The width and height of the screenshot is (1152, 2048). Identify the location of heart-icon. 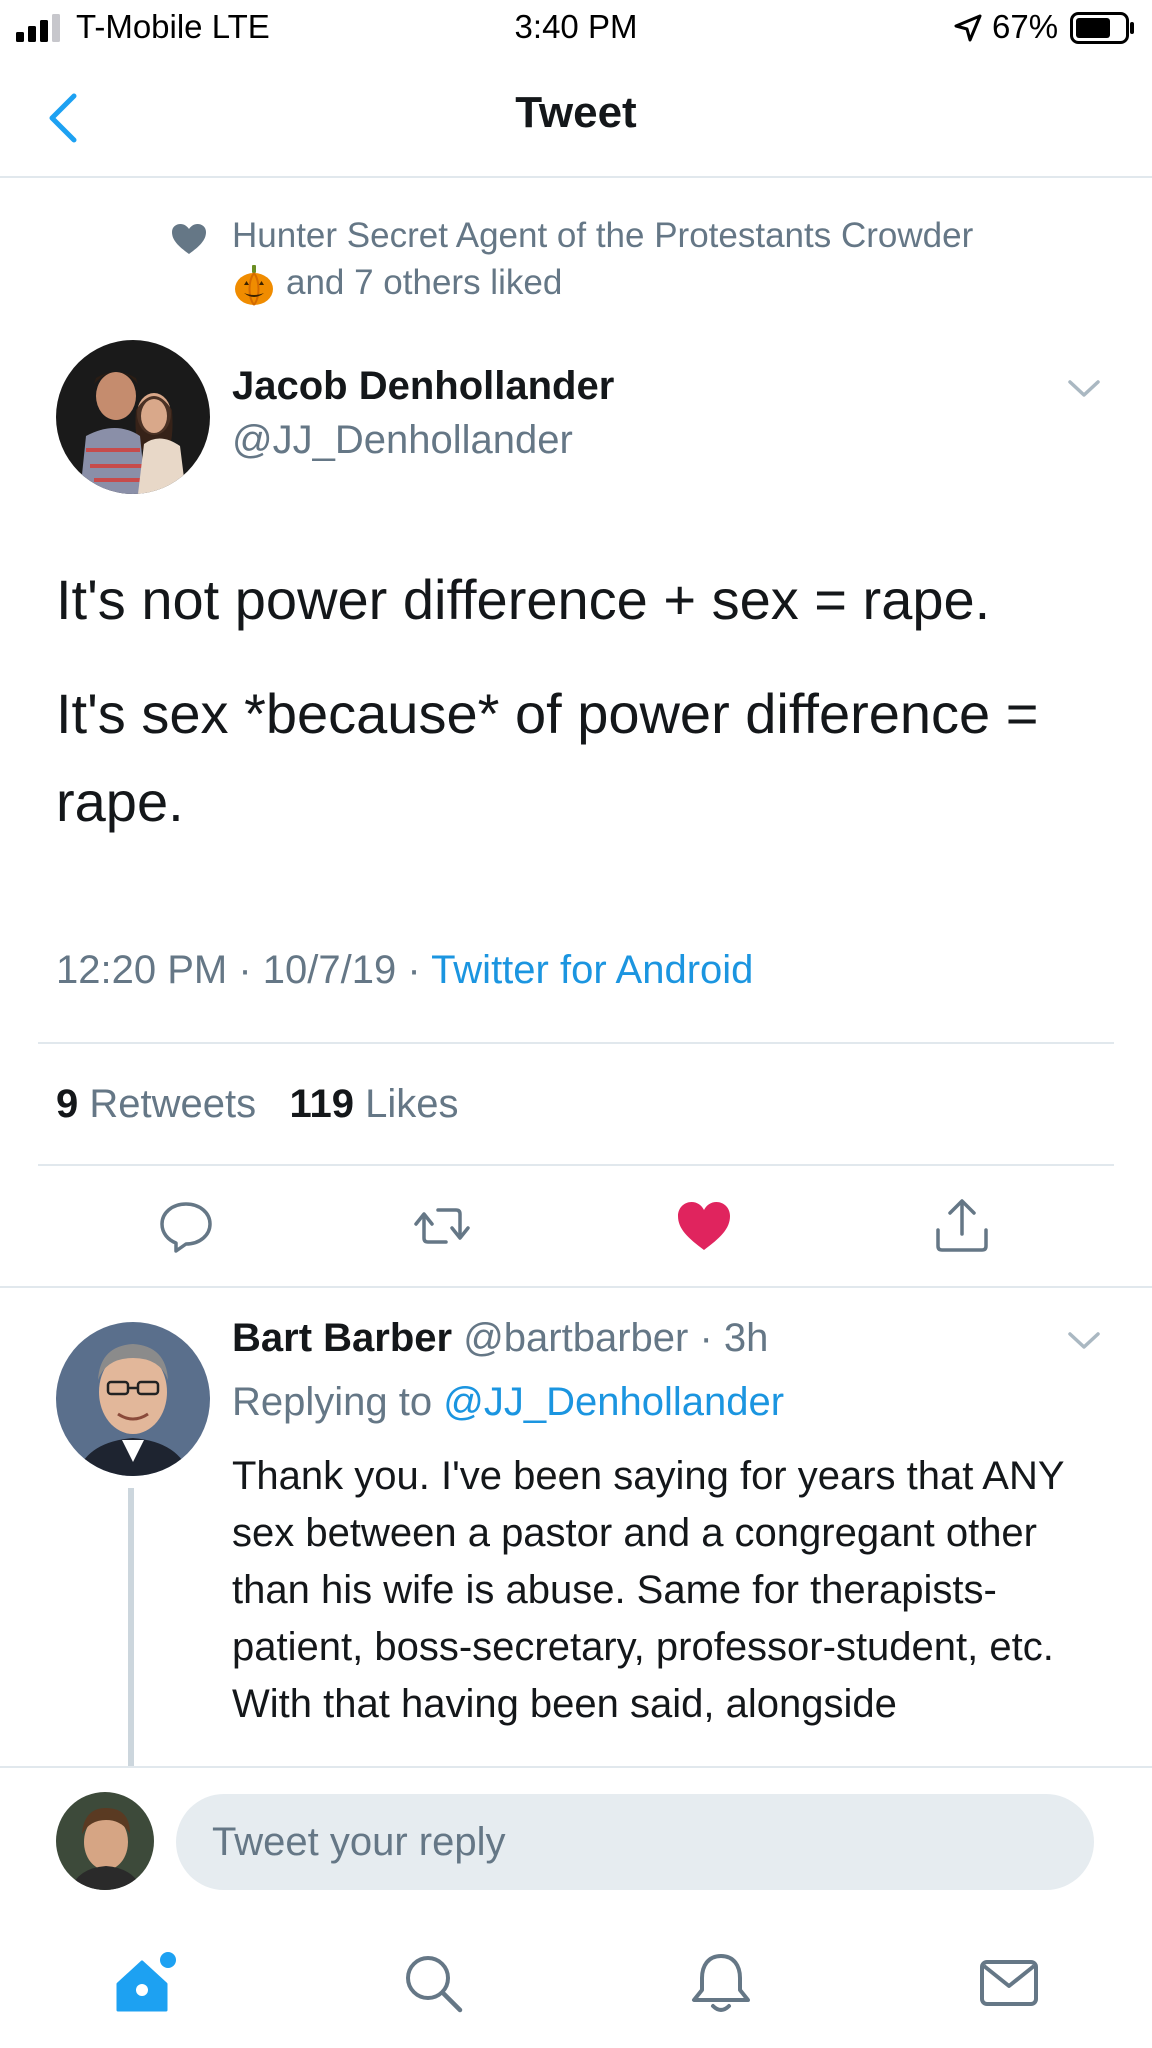
(189, 239).